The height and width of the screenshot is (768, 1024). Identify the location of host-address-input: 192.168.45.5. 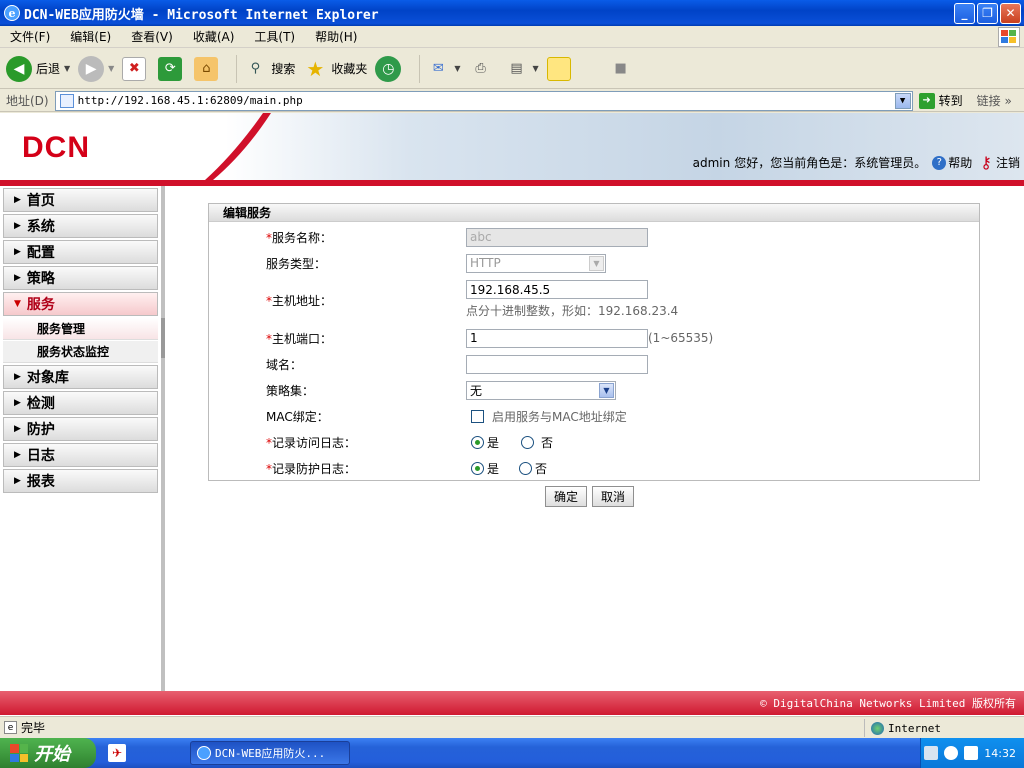
(557, 289).